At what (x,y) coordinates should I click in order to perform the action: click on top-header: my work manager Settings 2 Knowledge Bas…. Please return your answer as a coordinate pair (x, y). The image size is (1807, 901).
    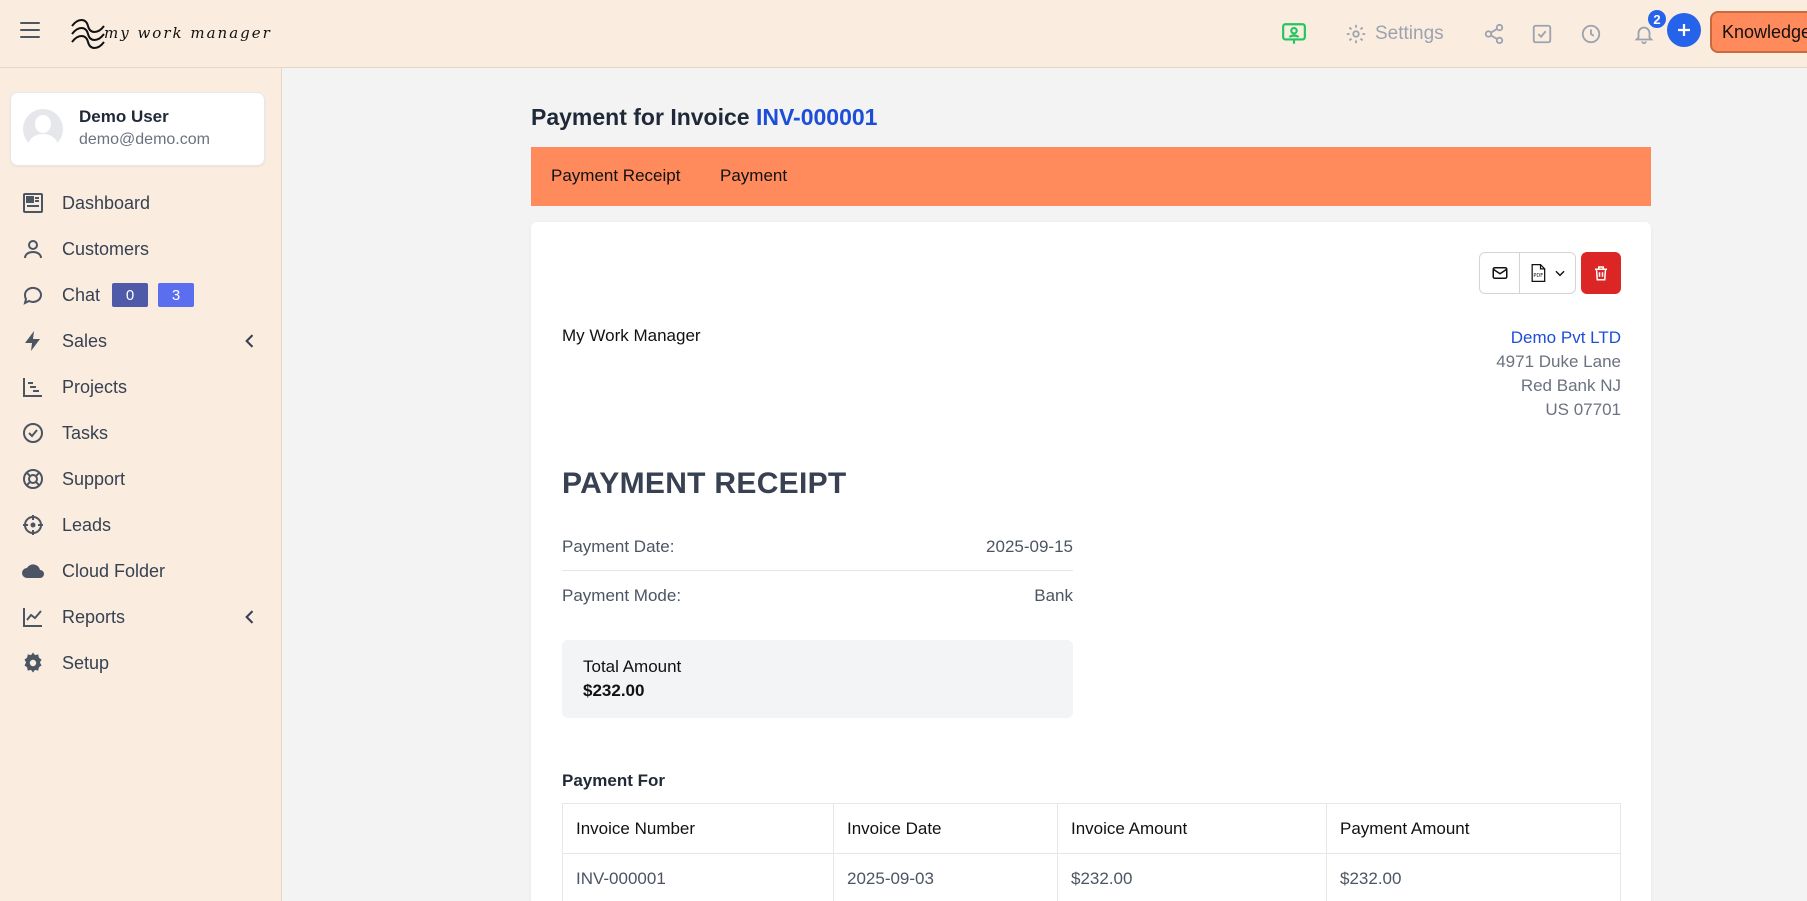
    Looking at the image, I should click on (903, 34).